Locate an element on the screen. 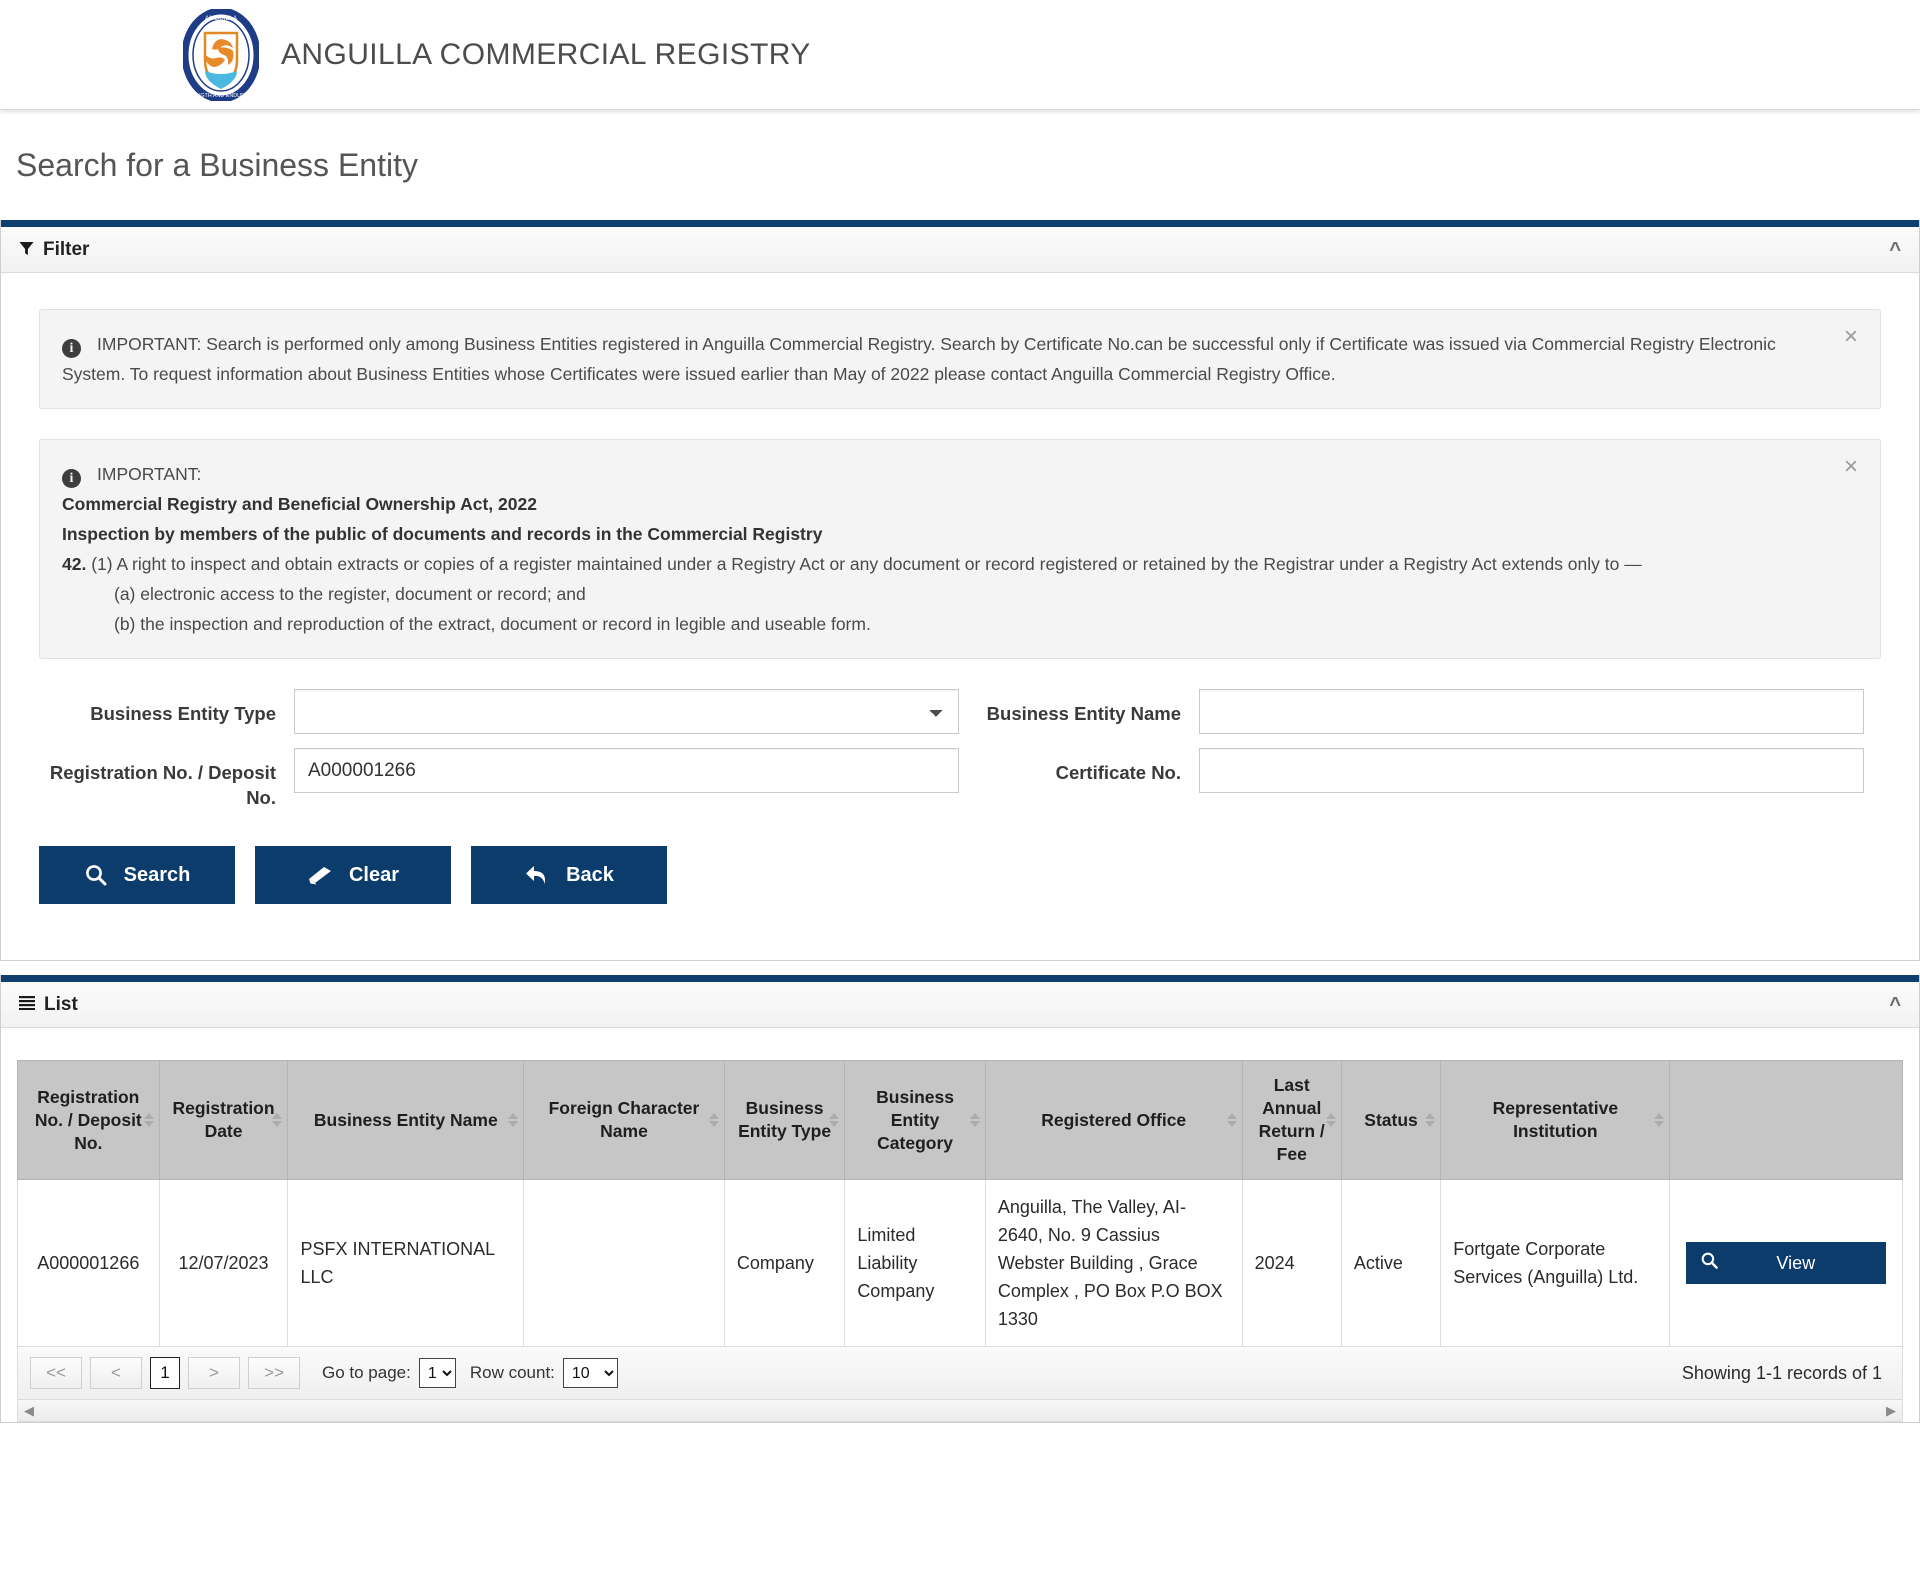 The height and width of the screenshot is (1594, 1920). filter-panel-accent-line is located at coordinates (960, 223).